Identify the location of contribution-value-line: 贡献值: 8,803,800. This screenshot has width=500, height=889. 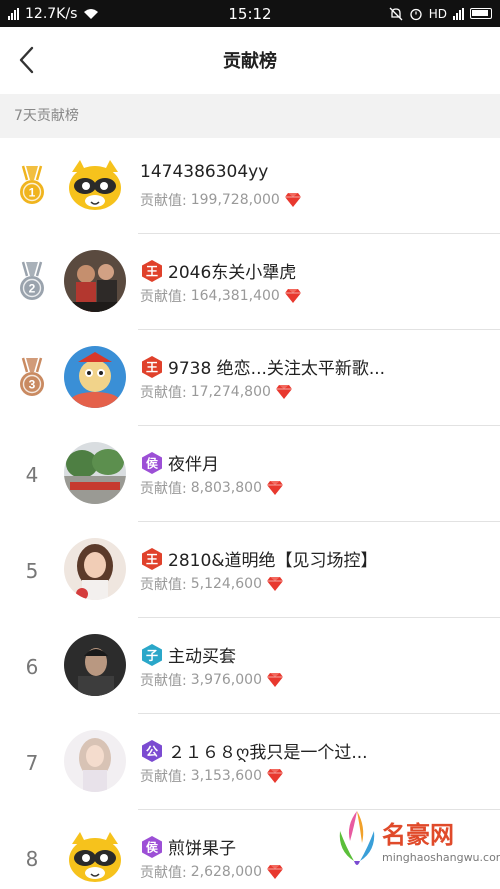
(212, 488).